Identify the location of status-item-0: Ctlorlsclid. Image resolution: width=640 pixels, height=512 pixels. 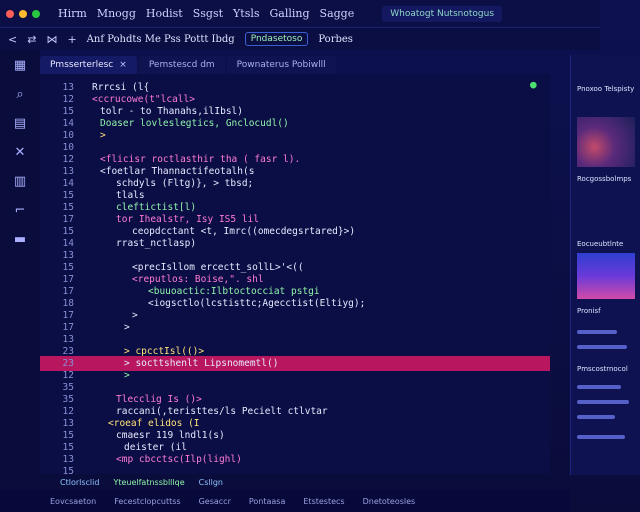
(80, 482).